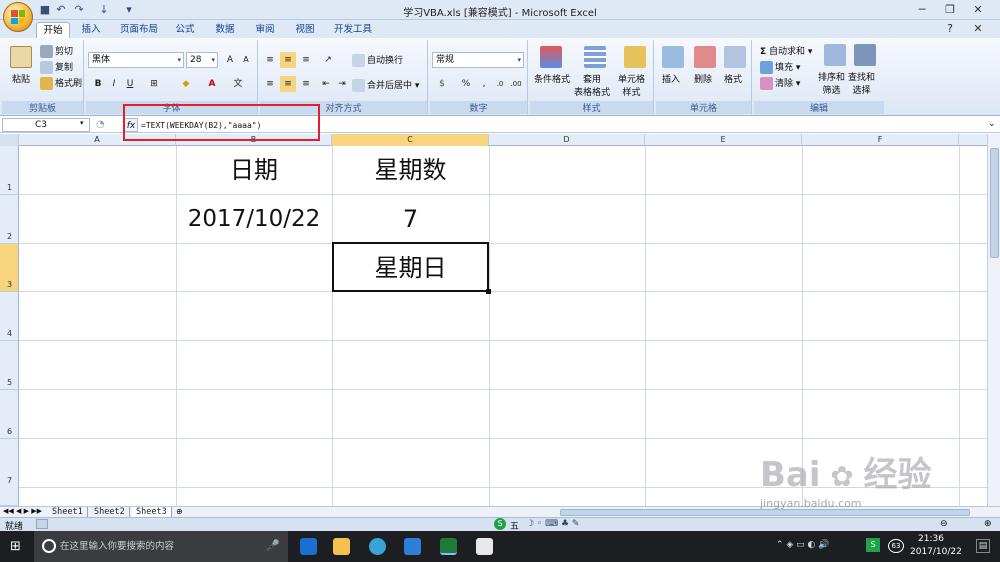 The width and height of the screenshot is (1000, 562). What do you see at coordinates (254, 170) in the screenshot?
I see `cell-b1: 日期` at bounding box center [254, 170].